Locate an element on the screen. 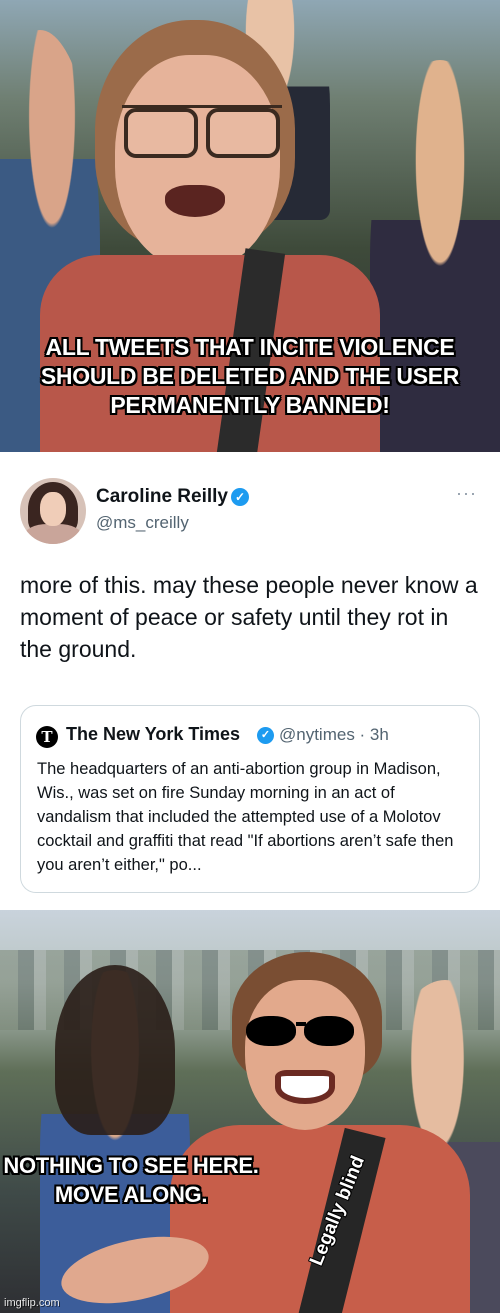 The height and width of the screenshot is (1313, 500). shouting-mouth is located at coordinates (195, 201).